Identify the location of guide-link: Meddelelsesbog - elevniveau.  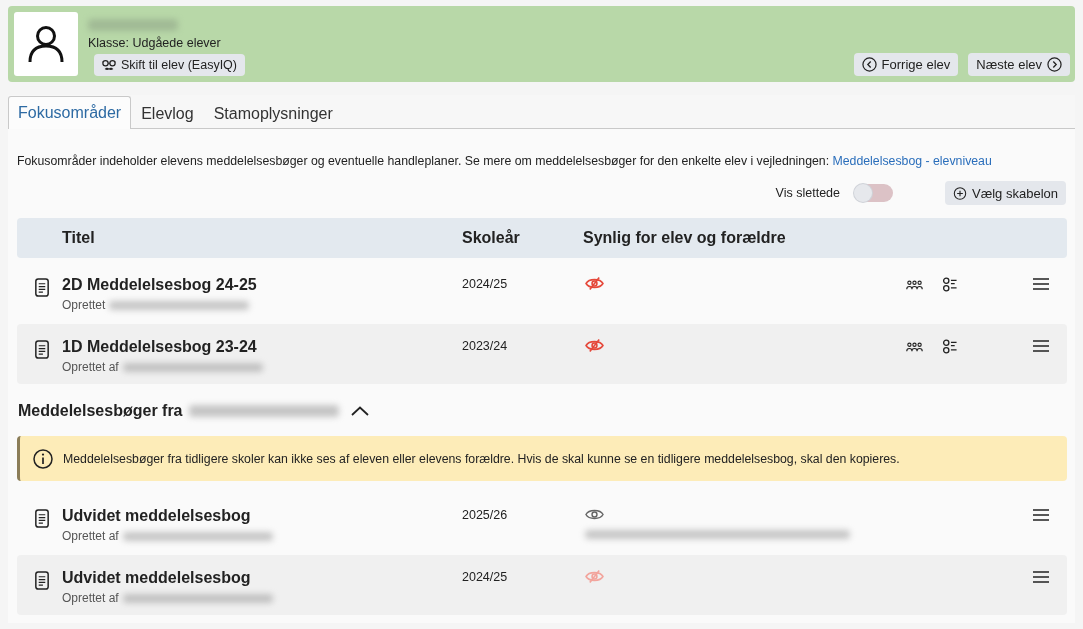
(912, 161).